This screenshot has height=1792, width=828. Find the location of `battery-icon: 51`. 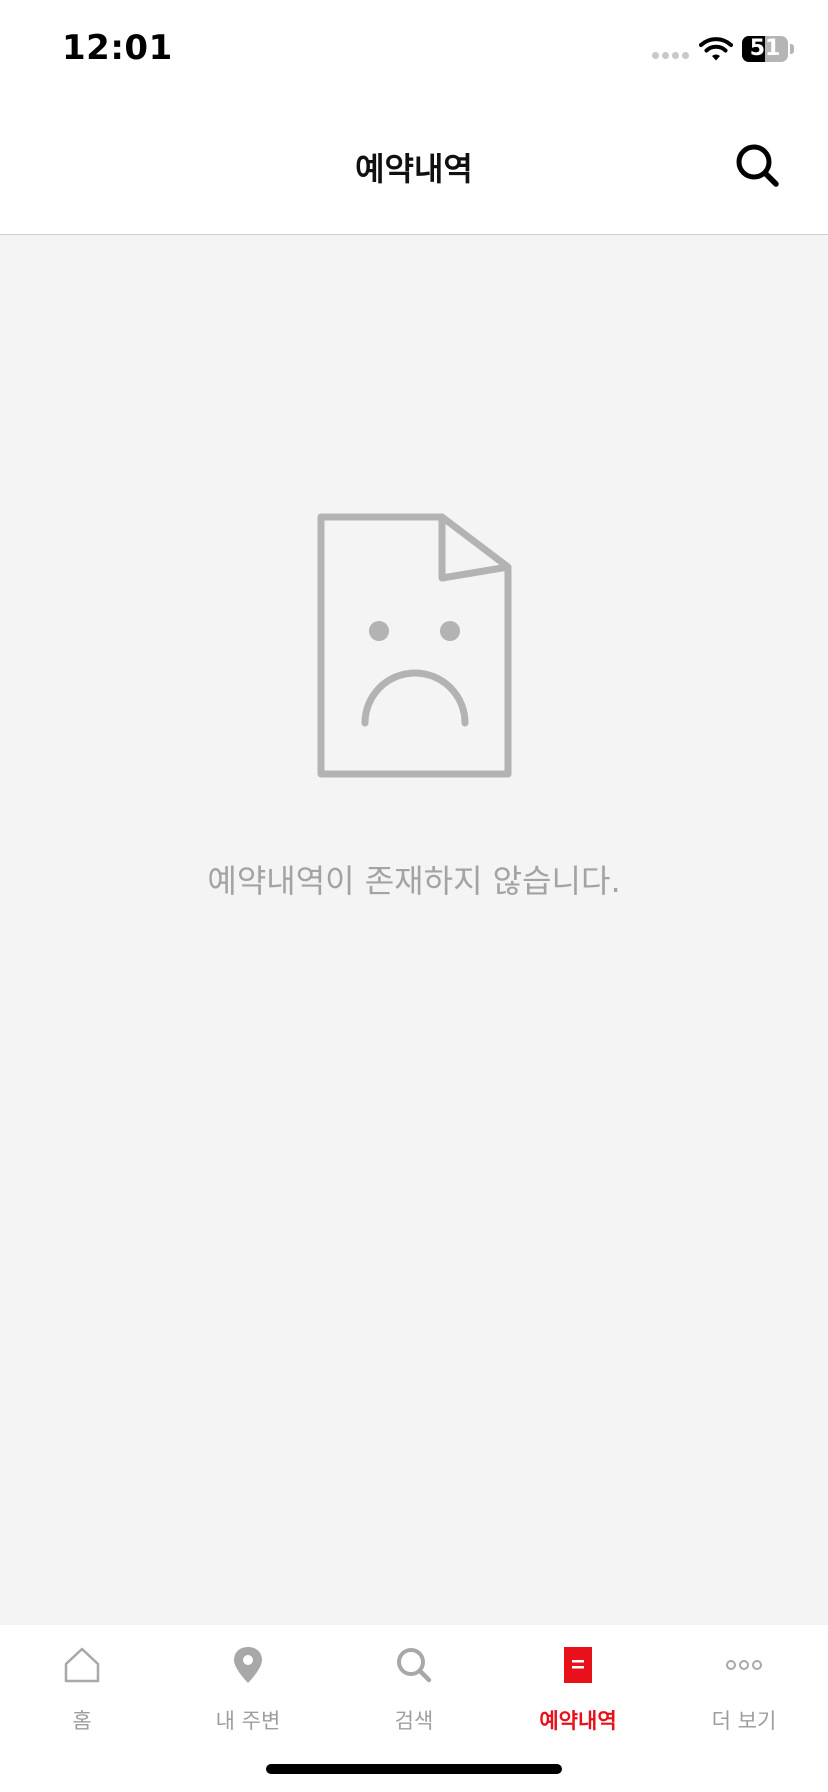

battery-icon: 51 is located at coordinates (765, 49).